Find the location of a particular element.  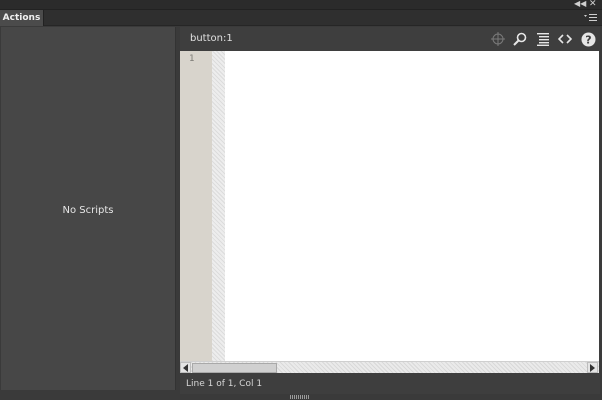

panel-menu-icon is located at coordinates (591, 18).